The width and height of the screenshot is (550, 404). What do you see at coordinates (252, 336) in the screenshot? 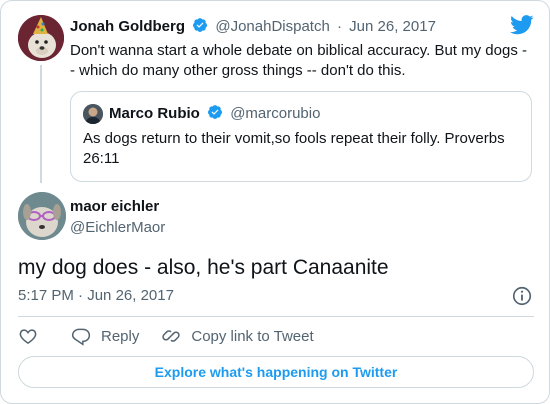
I see `copy-link-label: Copy link to Tweet` at bounding box center [252, 336].